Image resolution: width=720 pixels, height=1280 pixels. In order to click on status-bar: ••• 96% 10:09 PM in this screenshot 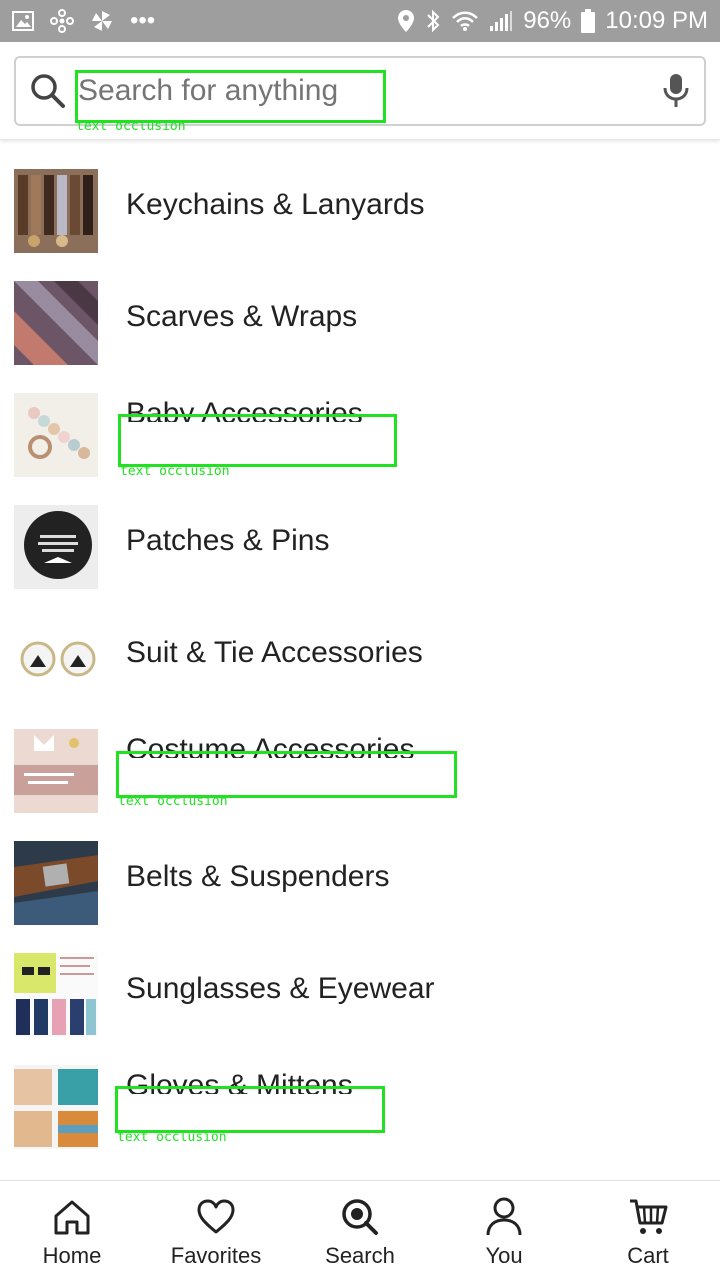, I will do `click(360, 21)`.